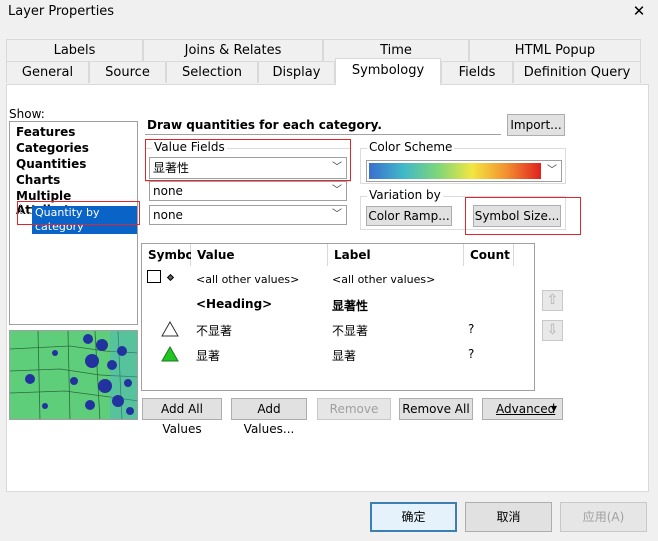  I want to click on move-up-icon: ⇧, so click(552, 300).